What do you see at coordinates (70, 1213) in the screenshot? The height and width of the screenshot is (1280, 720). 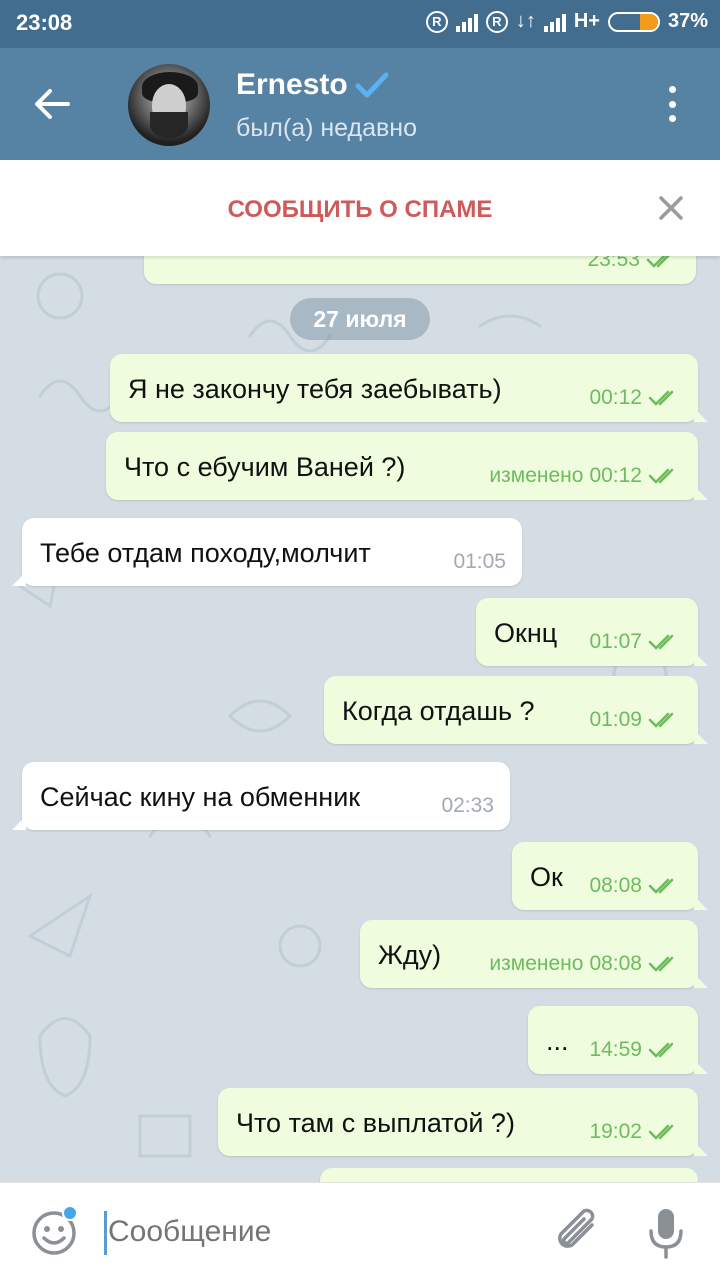 I see `emoji-notification-dot` at bounding box center [70, 1213].